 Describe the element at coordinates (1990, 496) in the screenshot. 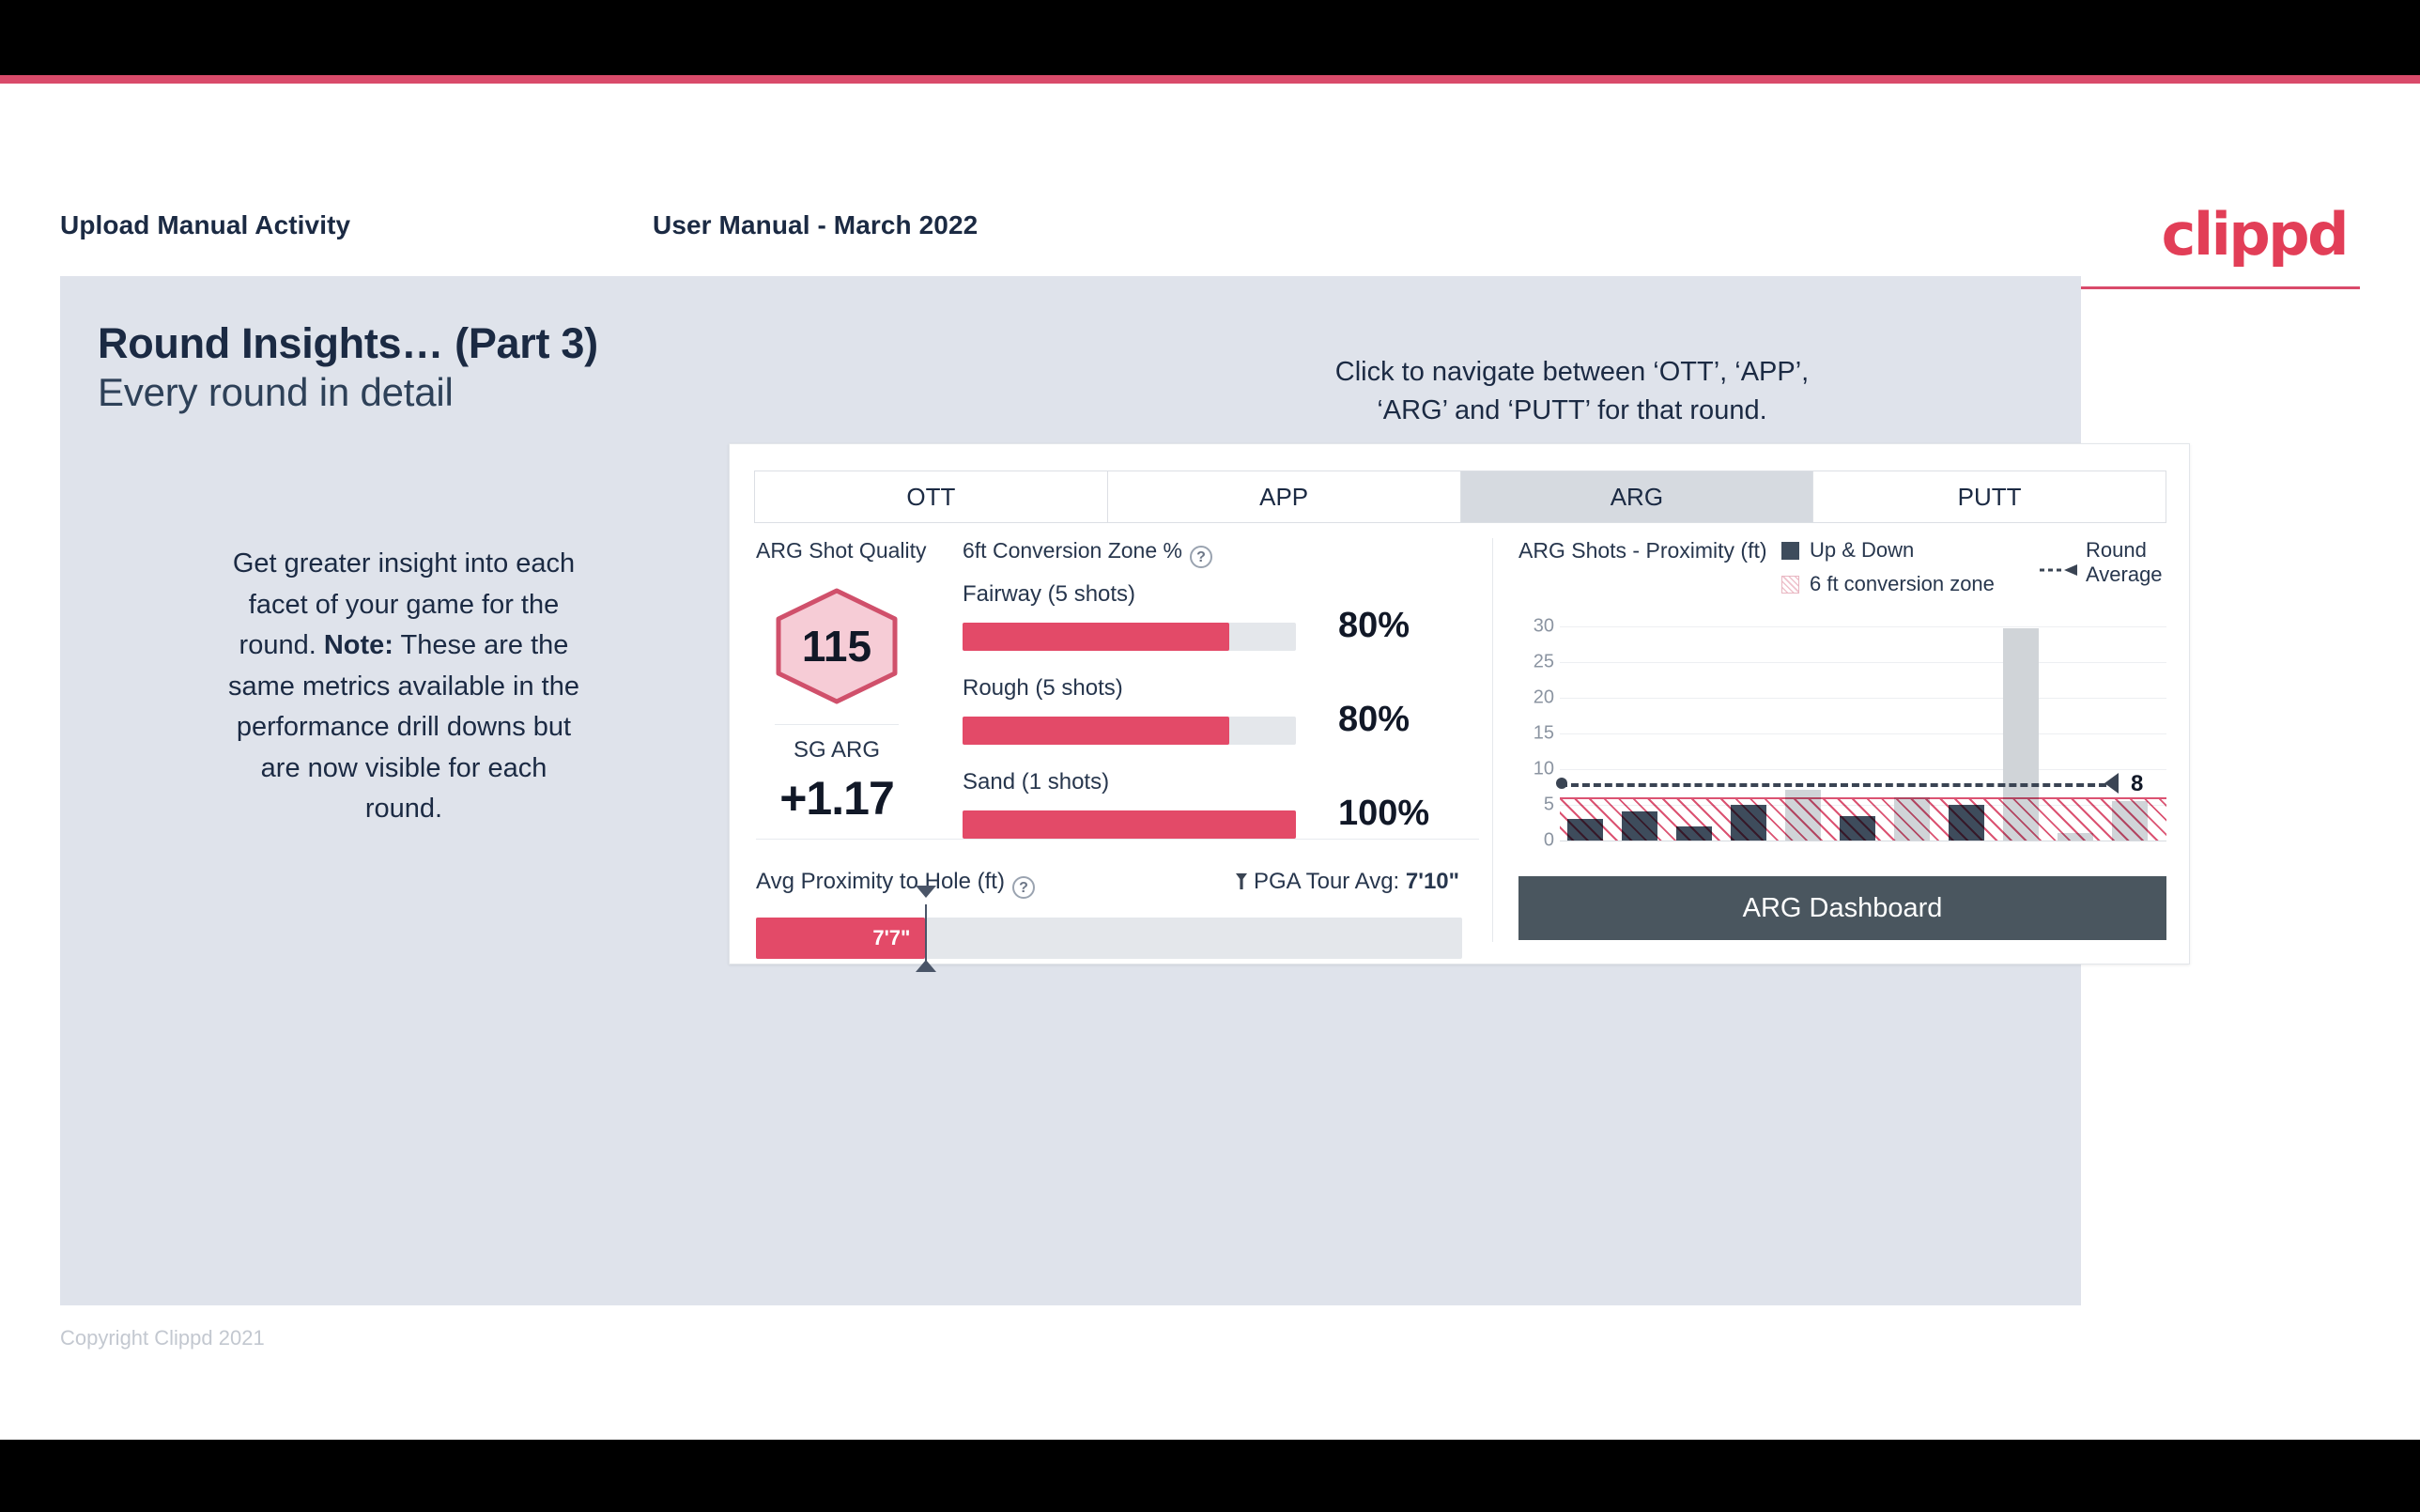

I see `tab-putt: PUTT` at that location.